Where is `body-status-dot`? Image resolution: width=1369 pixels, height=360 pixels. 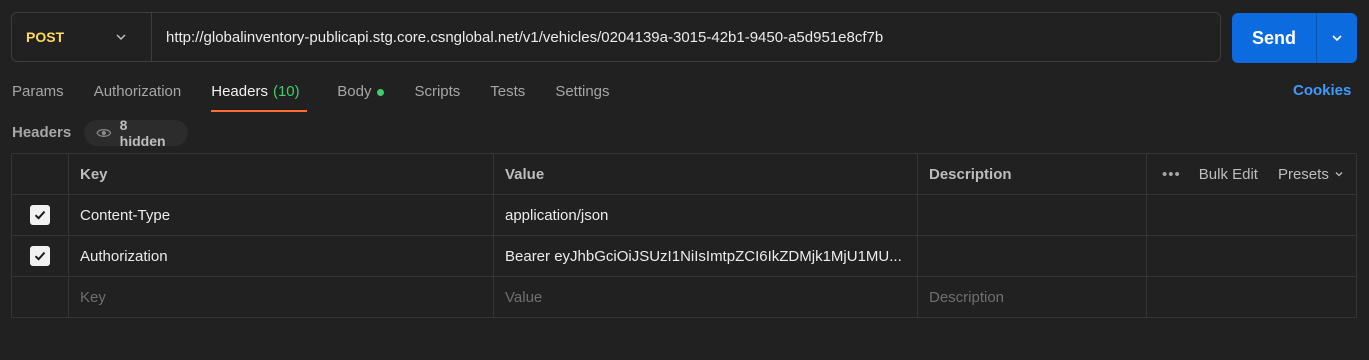 body-status-dot is located at coordinates (381, 92).